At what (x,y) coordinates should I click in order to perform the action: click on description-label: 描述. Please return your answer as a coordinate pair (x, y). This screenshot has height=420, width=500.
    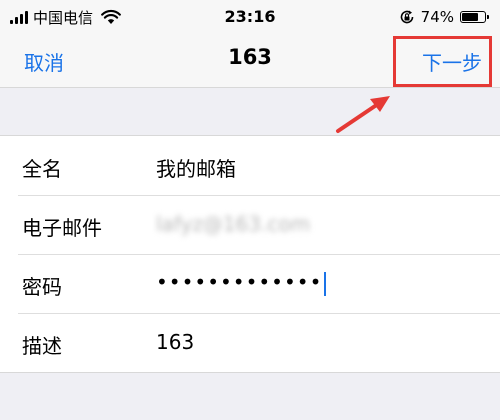
    Looking at the image, I should click on (42, 346).